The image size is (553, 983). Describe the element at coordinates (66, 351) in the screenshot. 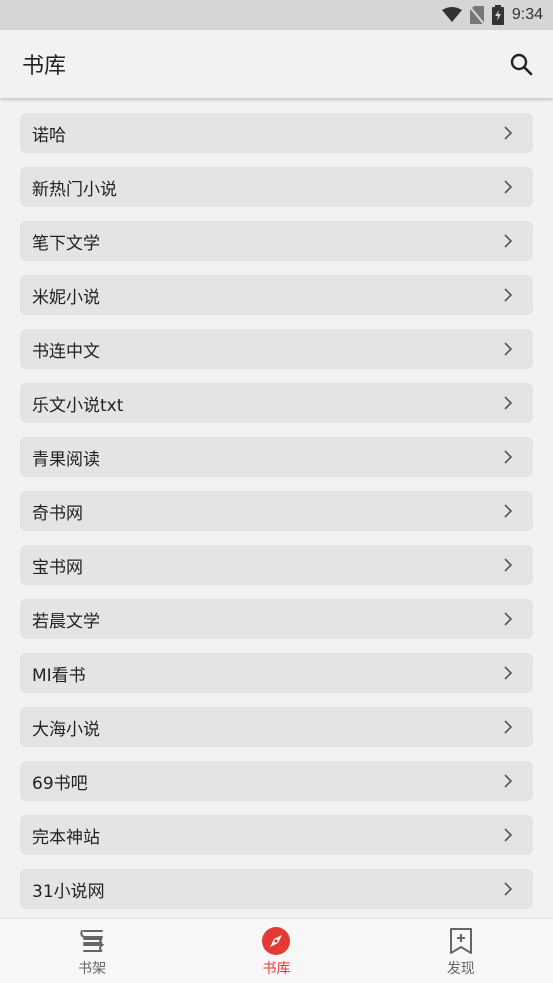

I see `list-item-label: 书连中文` at that location.